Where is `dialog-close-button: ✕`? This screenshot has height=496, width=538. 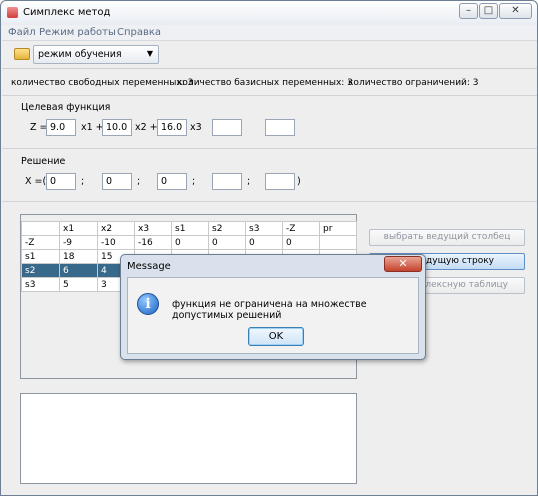 dialog-close-button: ✕ is located at coordinates (403, 264).